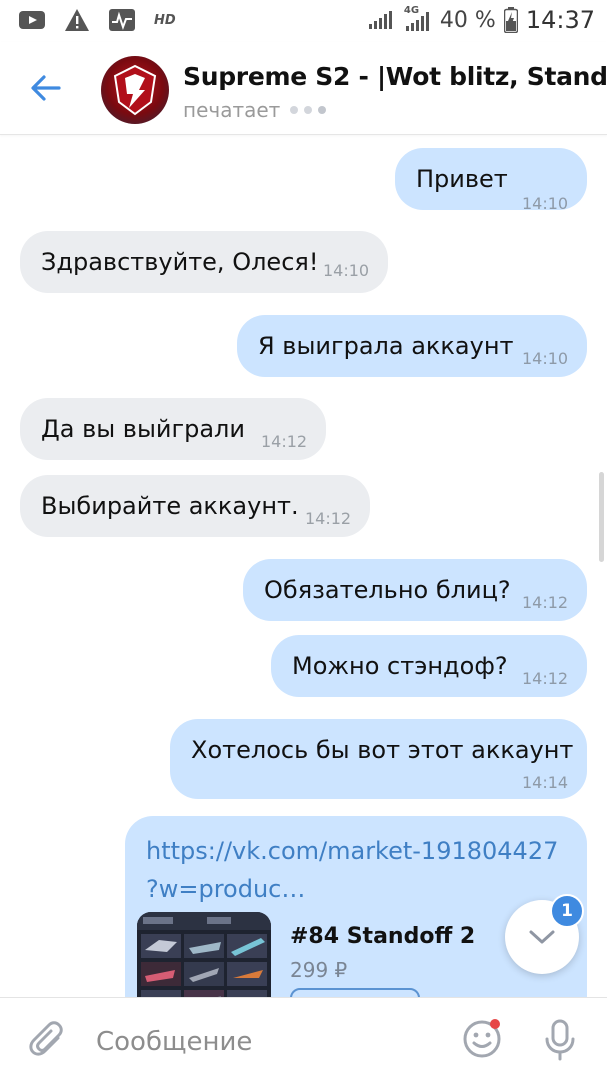 The image size is (607, 1081). Describe the element at coordinates (46, 88) in the screenshot. I see `back-arrow-icon` at that location.